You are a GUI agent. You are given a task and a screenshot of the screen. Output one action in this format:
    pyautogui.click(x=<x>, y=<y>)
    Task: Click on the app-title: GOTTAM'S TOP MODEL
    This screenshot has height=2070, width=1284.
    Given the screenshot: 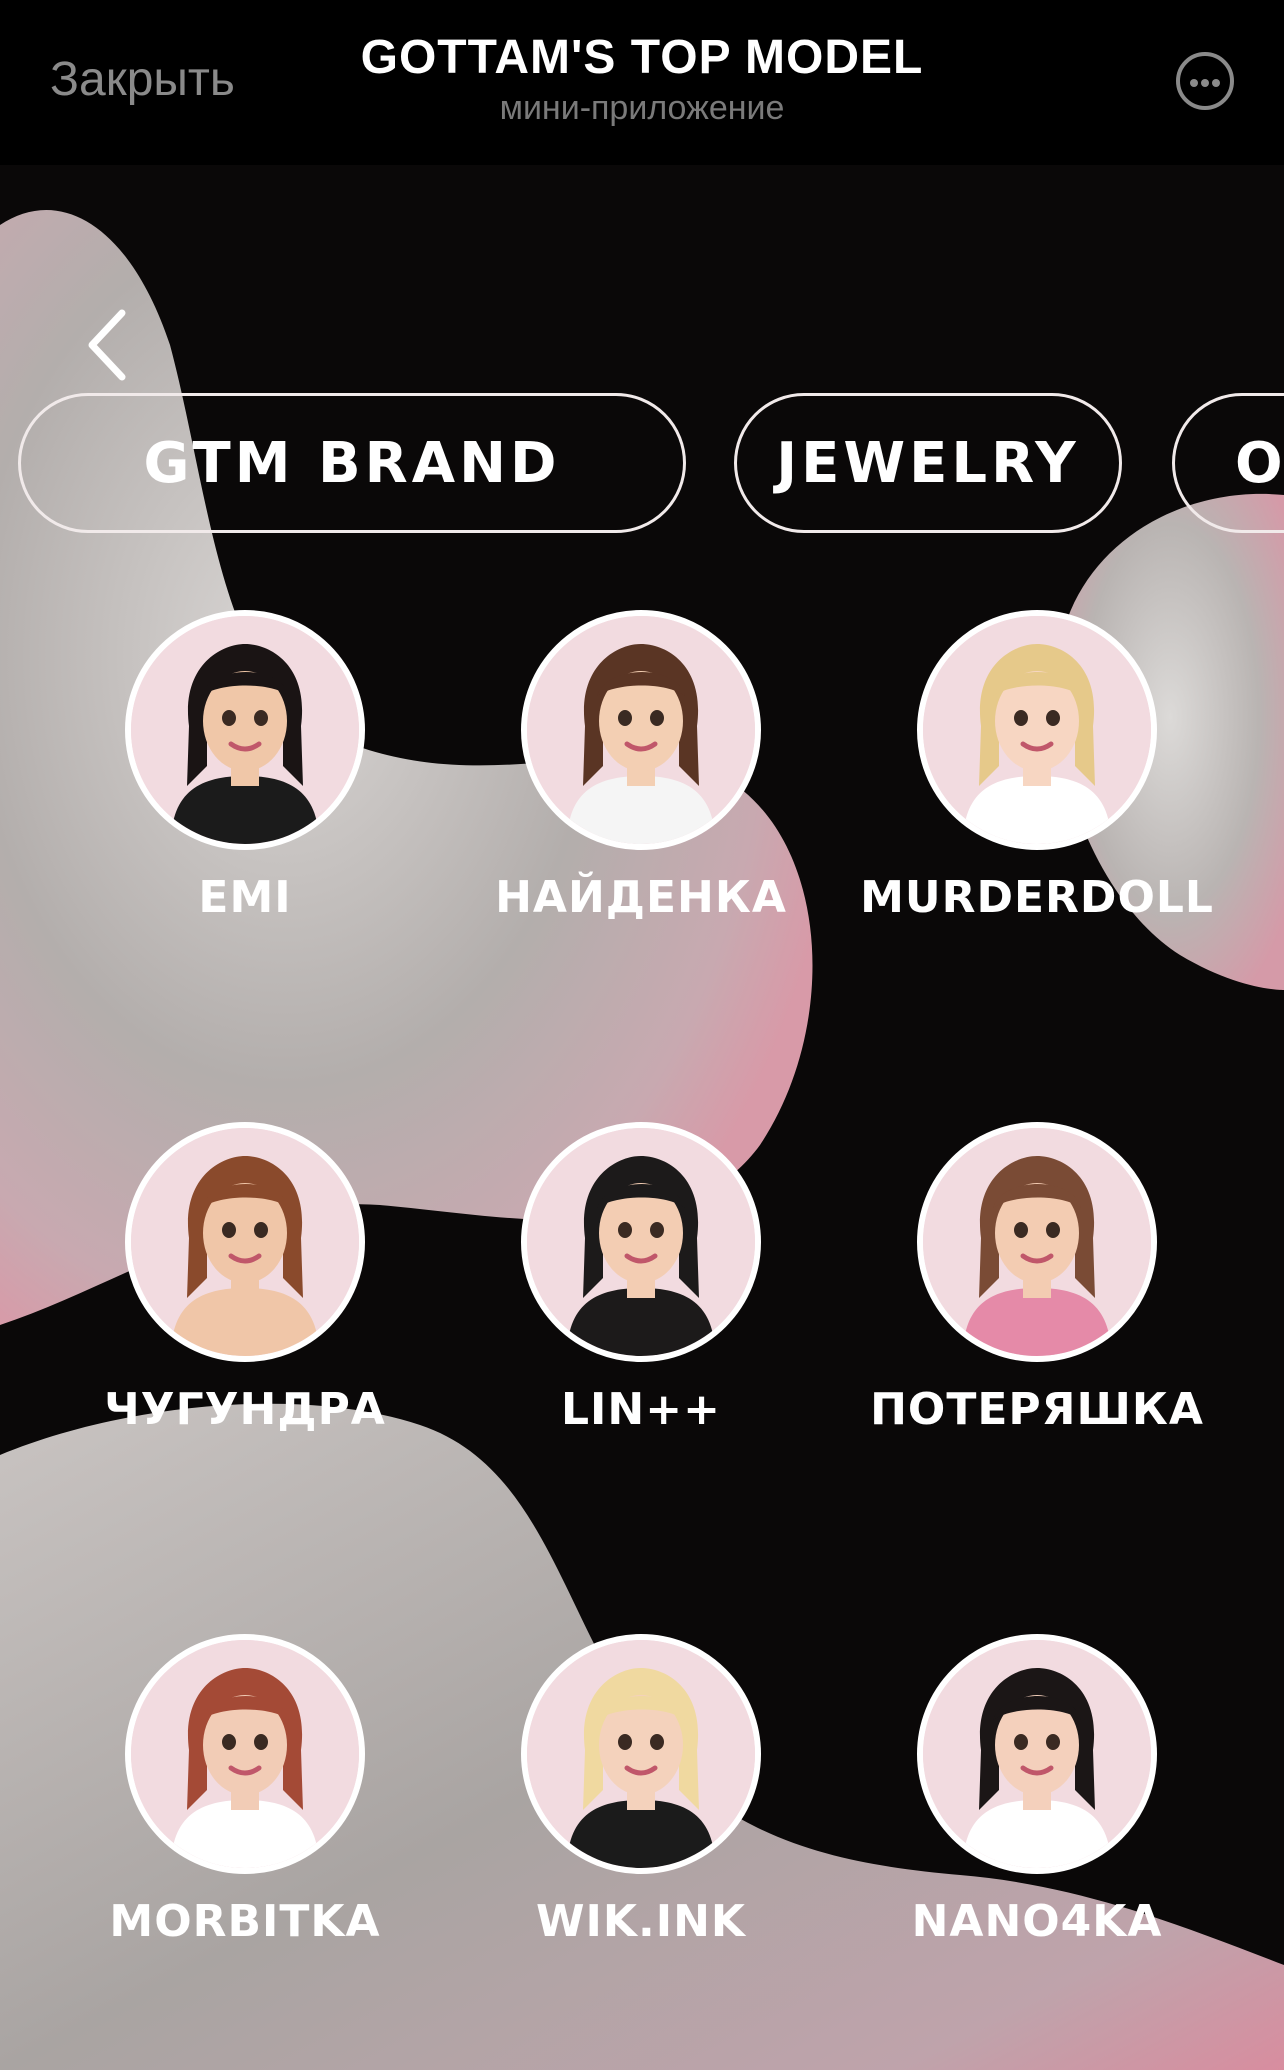 What is the action you would take?
    pyautogui.click(x=642, y=57)
    